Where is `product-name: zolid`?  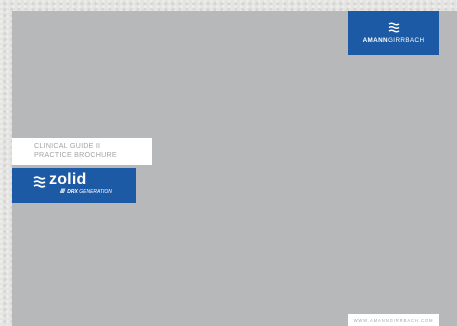
product-name: zolid is located at coordinates (68, 179).